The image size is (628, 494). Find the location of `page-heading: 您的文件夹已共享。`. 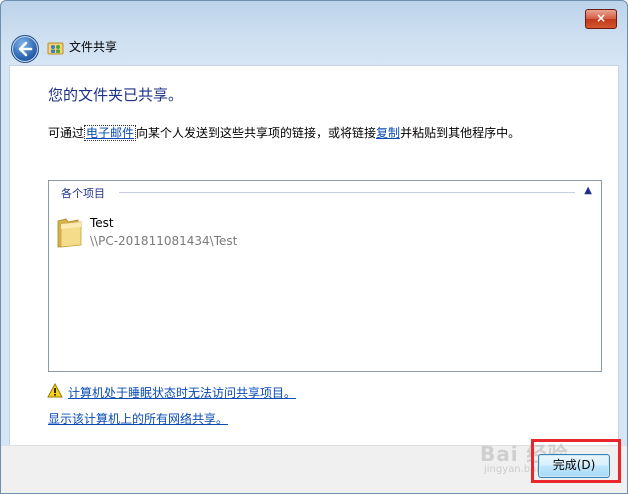

page-heading: 您的文件夹已共享。 is located at coordinates (116, 95).